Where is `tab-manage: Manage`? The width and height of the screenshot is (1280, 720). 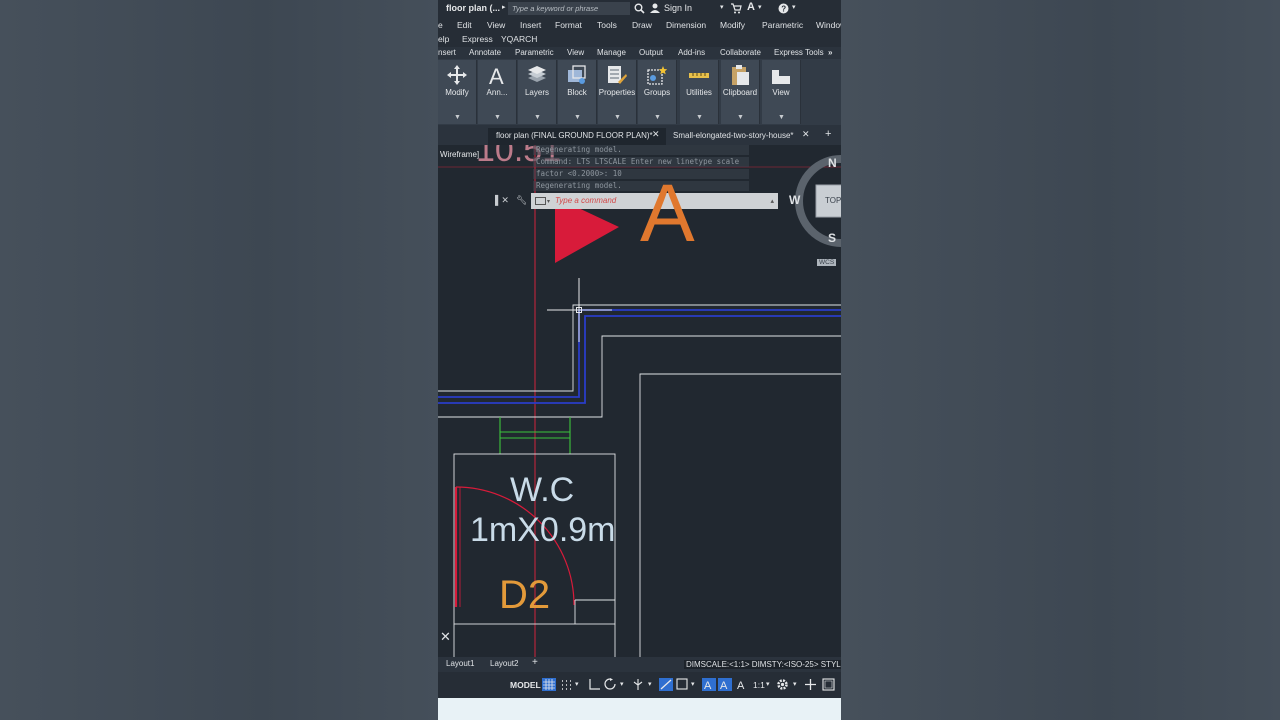
tab-manage: Manage is located at coordinates (611, 52).